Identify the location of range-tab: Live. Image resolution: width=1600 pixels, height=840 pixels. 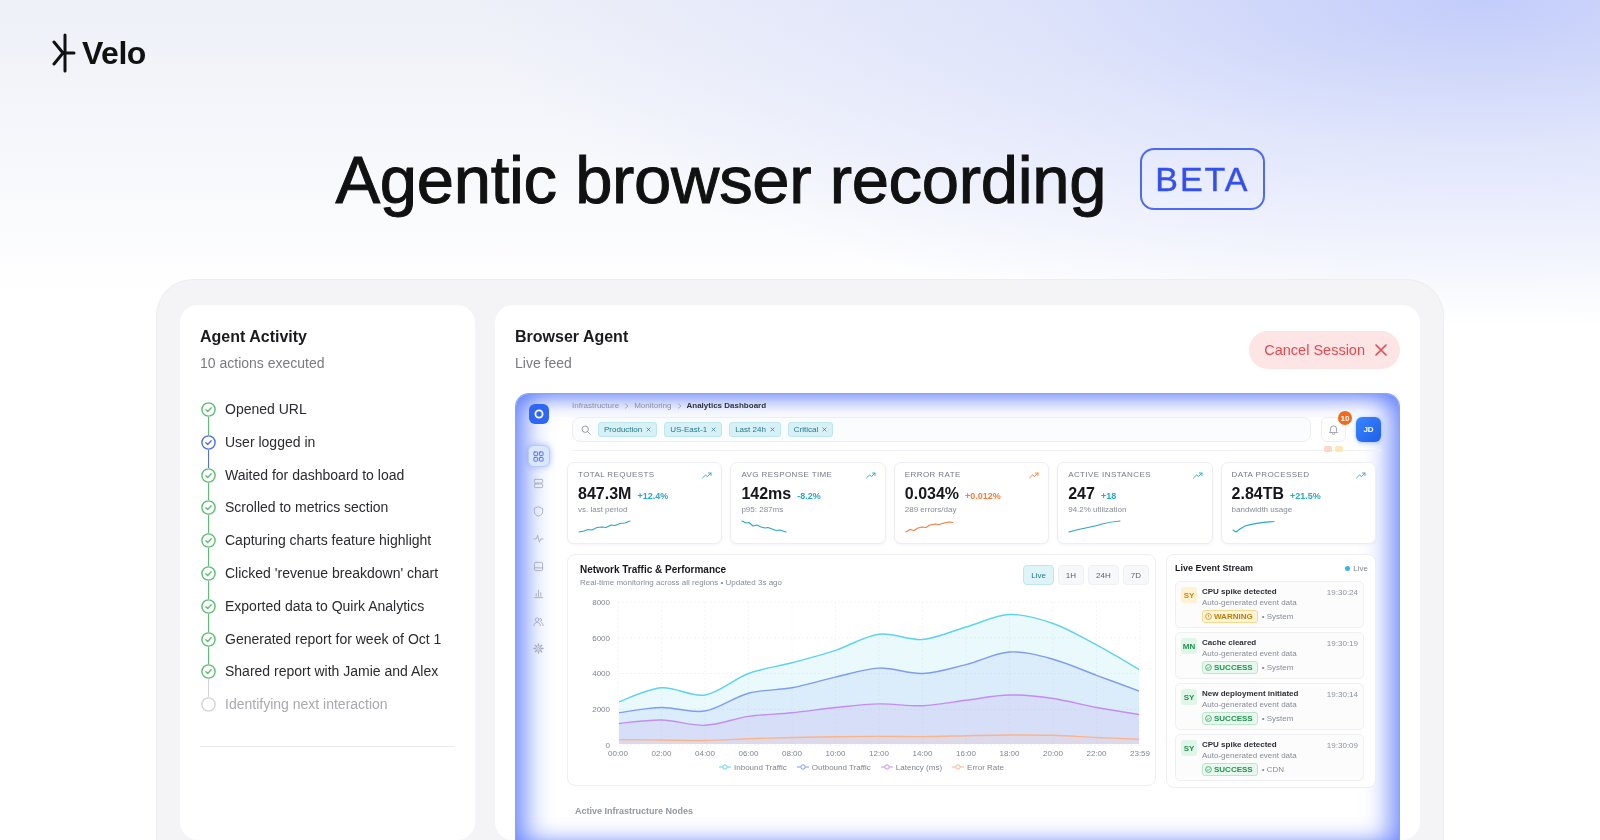
(1038, 575).